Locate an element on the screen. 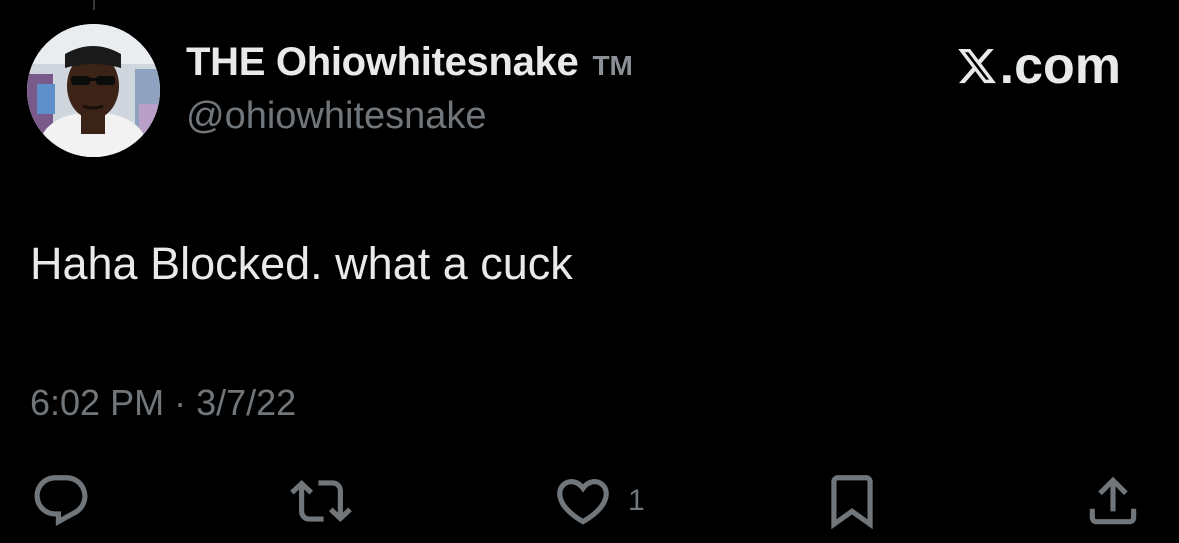  bookmark-button is located at coordinates (852, 501).